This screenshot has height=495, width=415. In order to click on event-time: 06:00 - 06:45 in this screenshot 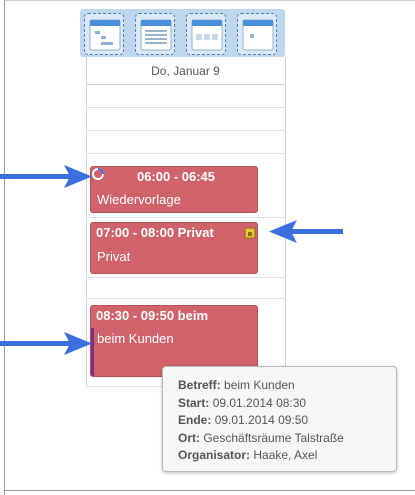, I will do `click(176, 176)`.